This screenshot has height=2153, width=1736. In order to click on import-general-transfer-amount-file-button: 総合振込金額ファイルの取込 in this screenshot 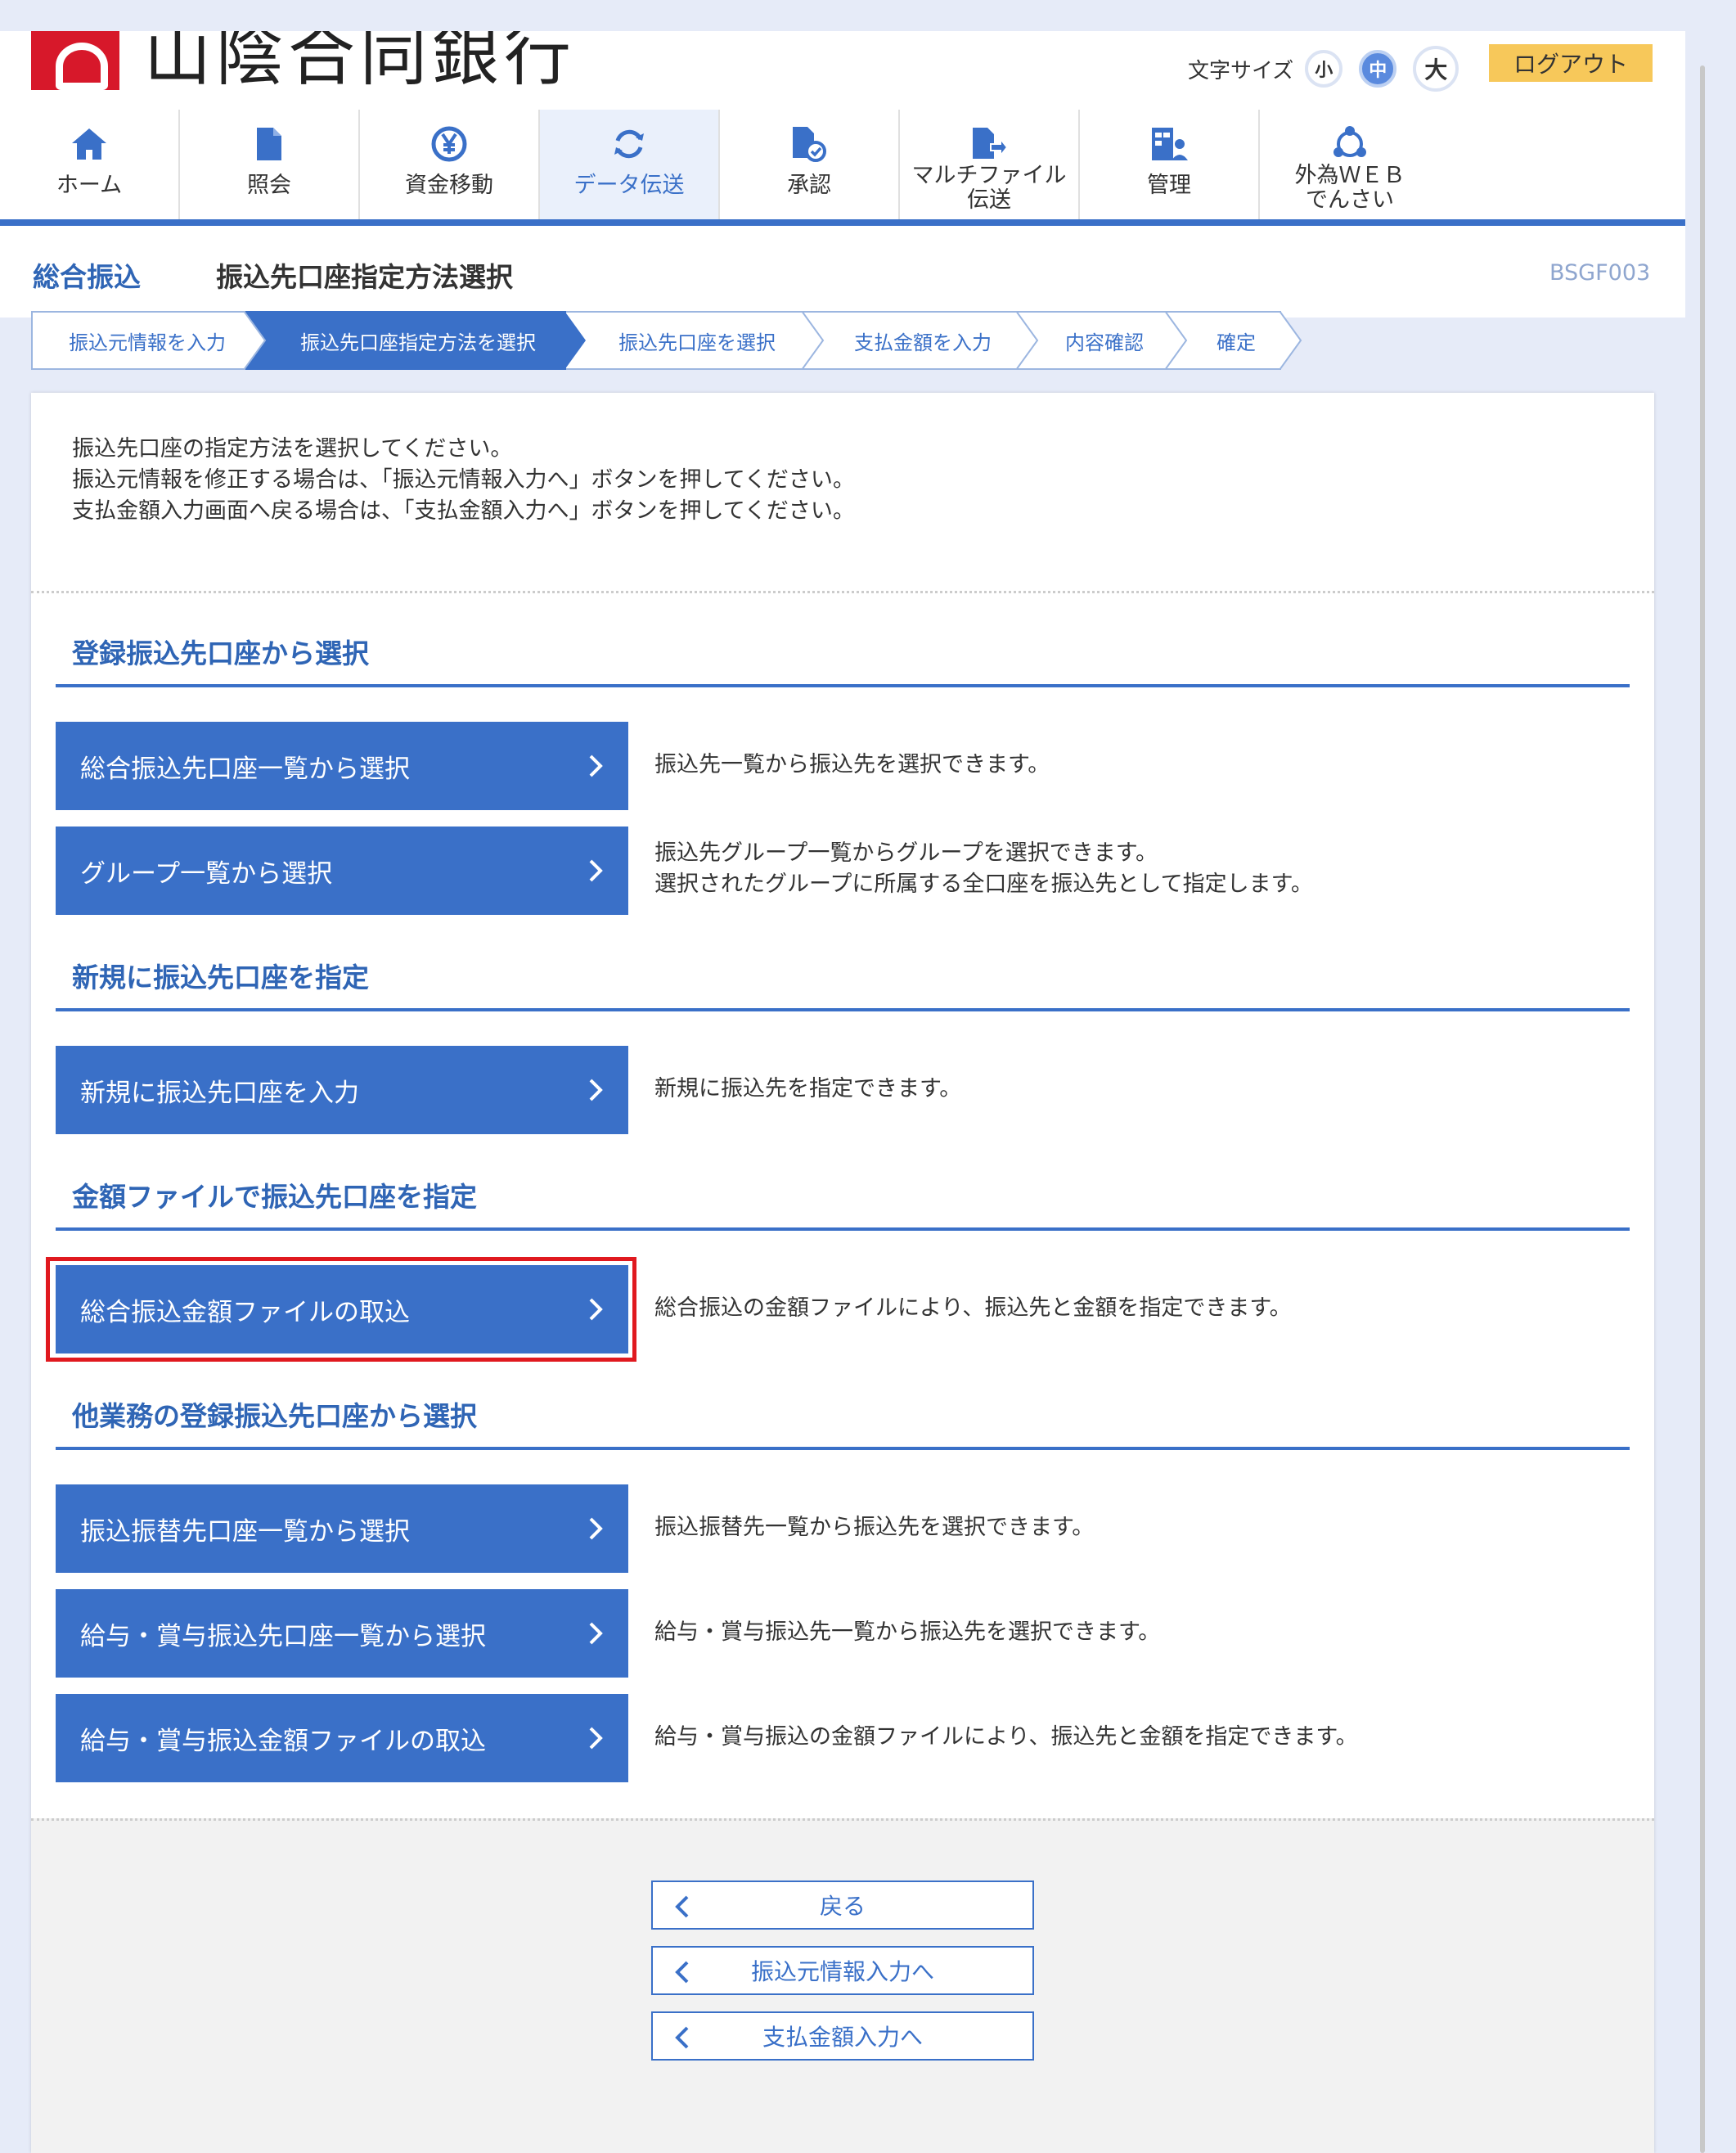, I will do `click(342, 1309)`.